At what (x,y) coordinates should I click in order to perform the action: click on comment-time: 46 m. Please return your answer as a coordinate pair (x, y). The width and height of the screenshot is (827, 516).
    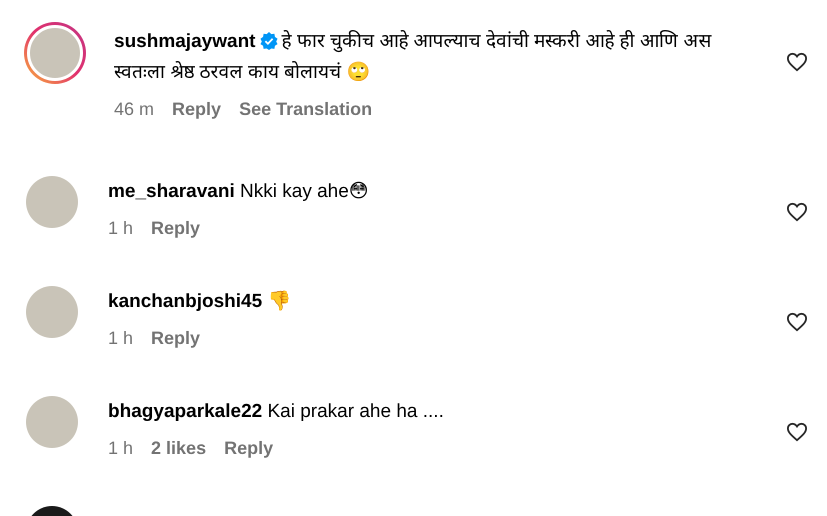
    Looking at the image, I should click on (134, 109).